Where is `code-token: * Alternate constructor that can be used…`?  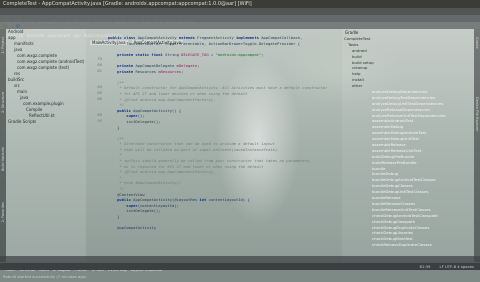 code-token: * Alternate constructor that can be used… is located at coordinates (191, 144).